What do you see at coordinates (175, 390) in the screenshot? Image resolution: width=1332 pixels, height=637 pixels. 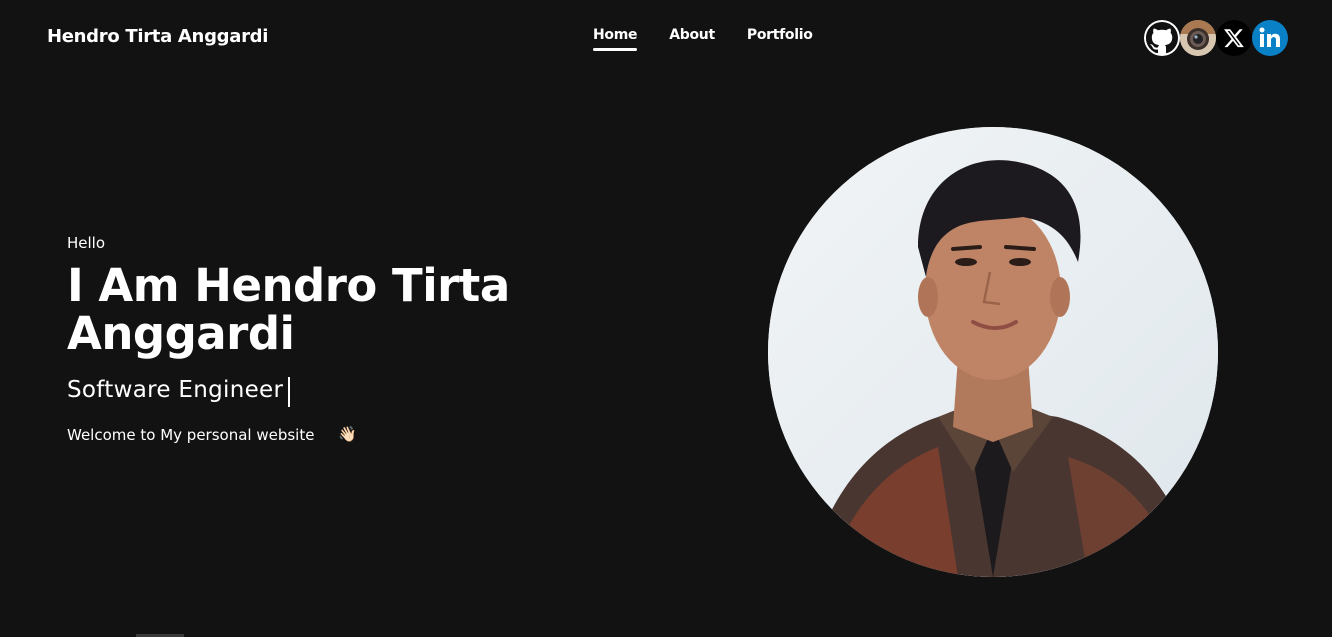 I see `hero-role: Software Engineer` at bounding box center [175, 390].